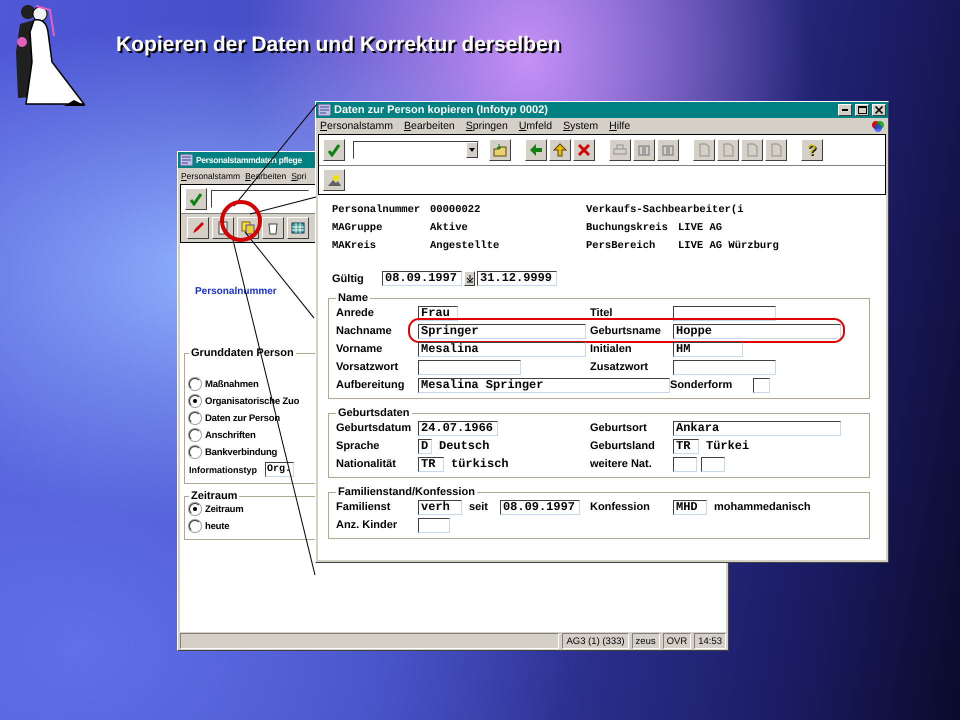 This screenshot has height=720, width=960. What do you see at coordinates (425, 446) in the screenshot?
I see `input-field: D` at bounding box center [425, 446].